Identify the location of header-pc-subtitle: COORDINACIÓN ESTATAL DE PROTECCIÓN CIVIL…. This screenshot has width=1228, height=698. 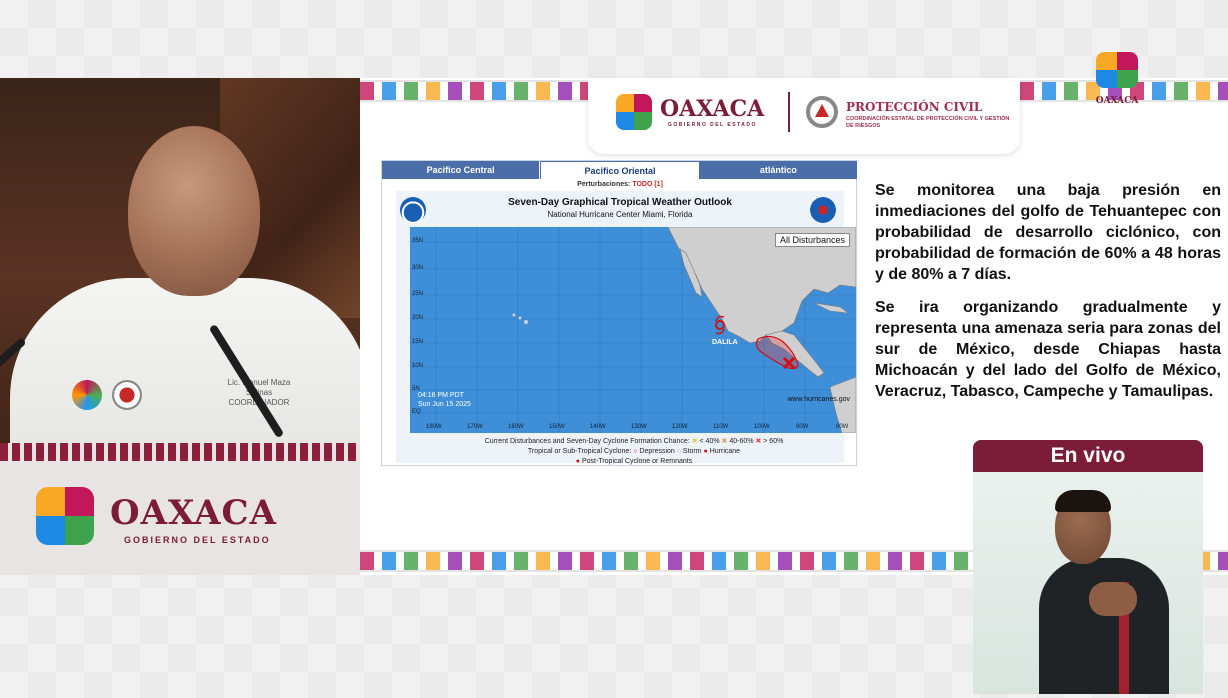
(928, 122).